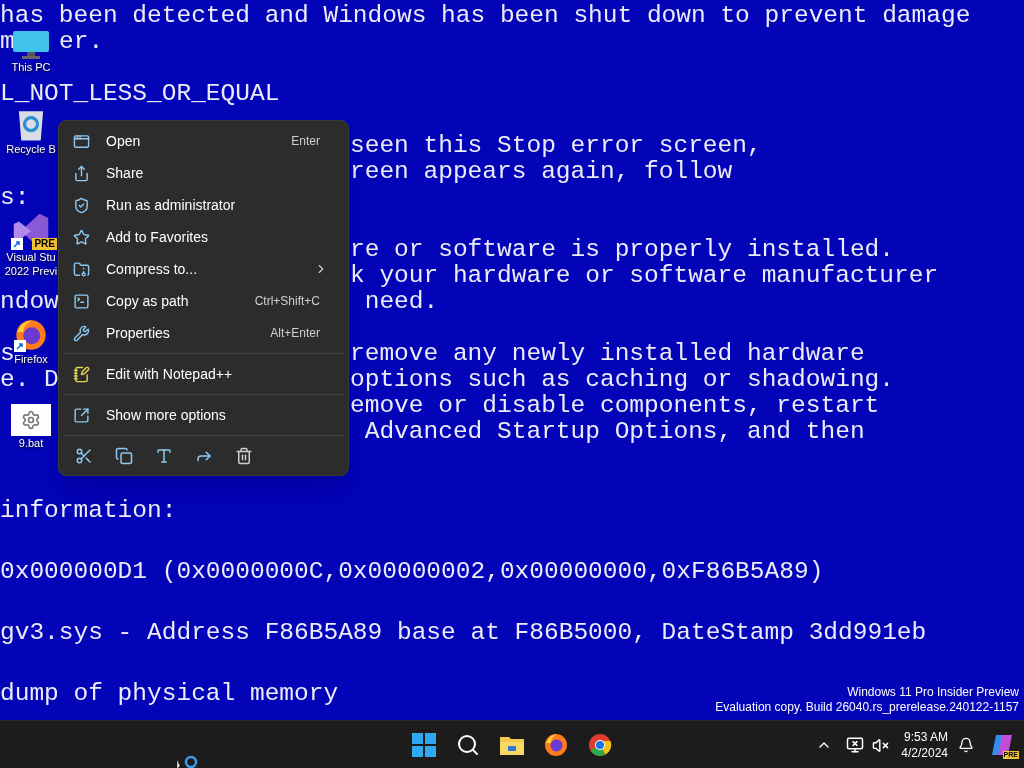  Describe the element at coordinates (305, 141) in the screenshot. I see `shortcut-text: Enter` at that location.